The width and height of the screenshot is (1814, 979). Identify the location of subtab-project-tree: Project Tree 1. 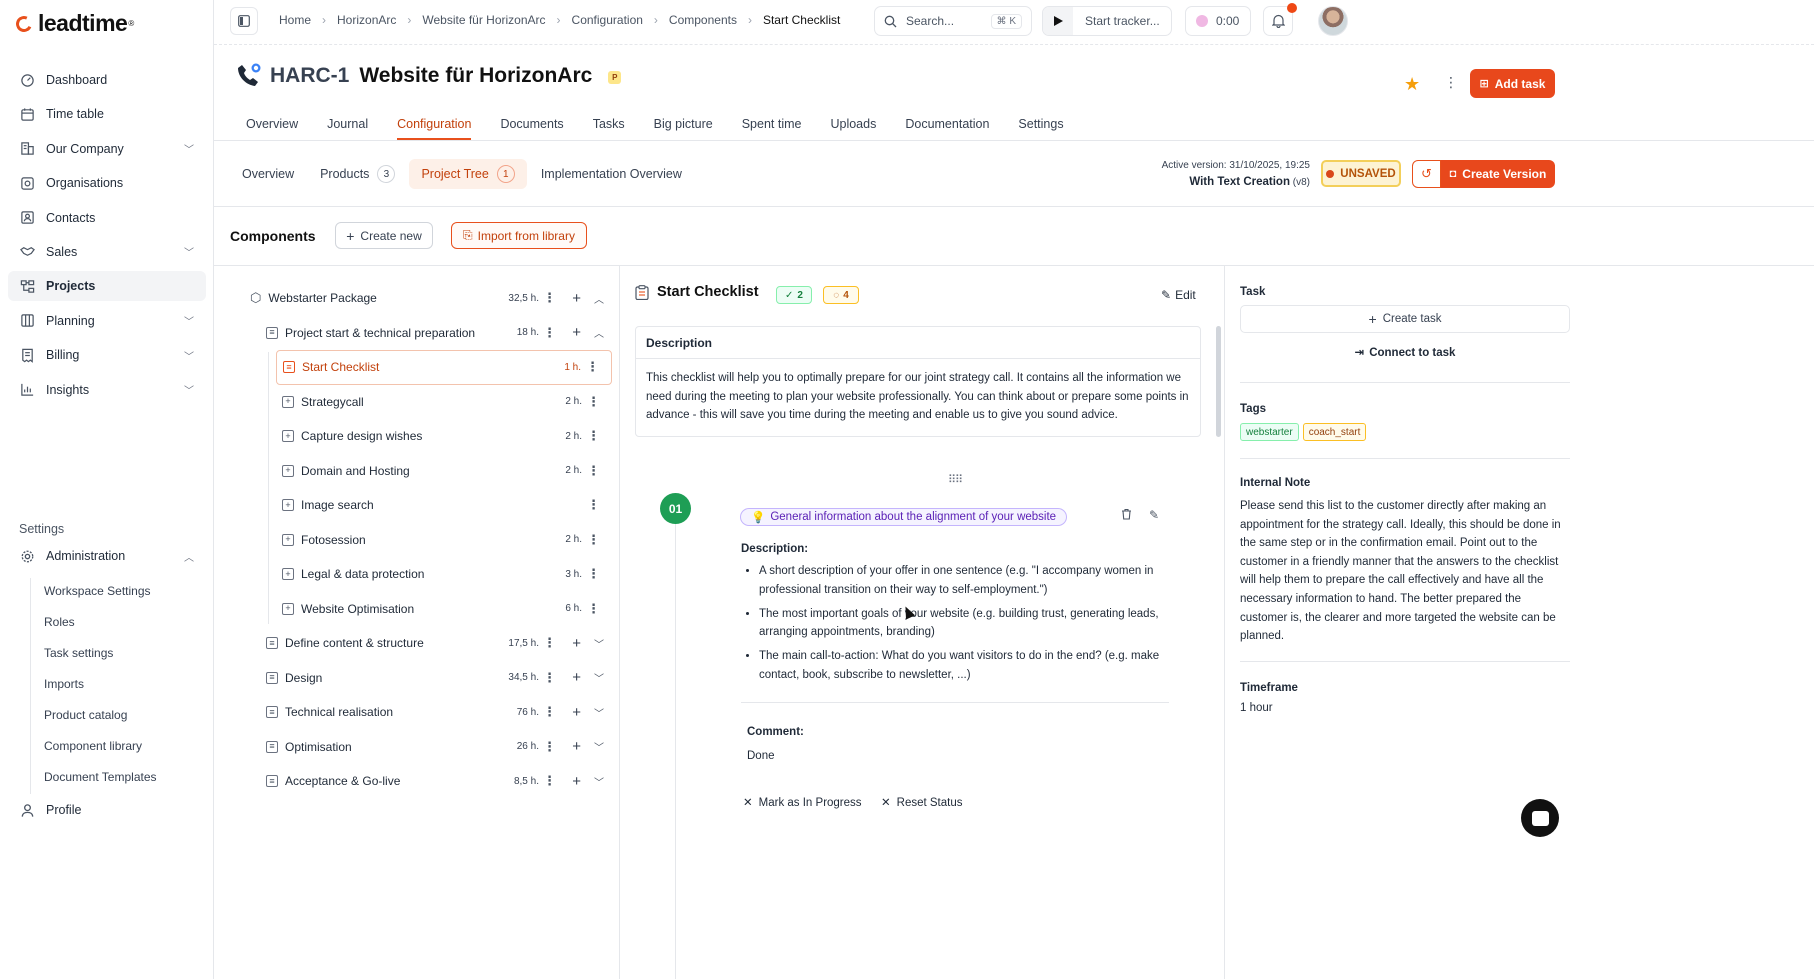
(468, 174).